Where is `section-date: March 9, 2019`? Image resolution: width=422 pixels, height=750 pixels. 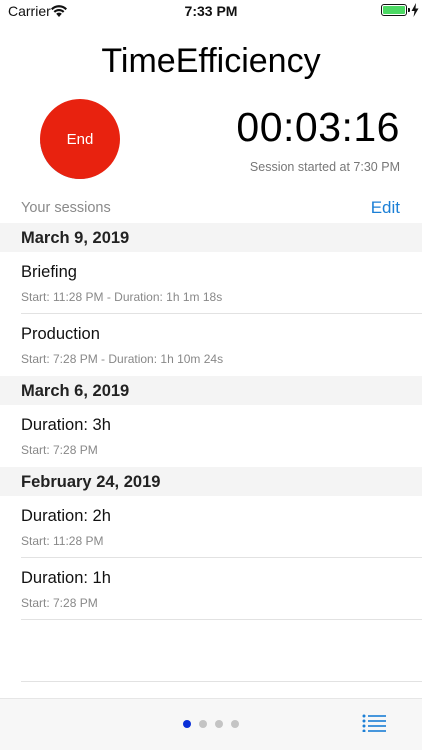 section-date: March 9, 2019 is located at coordinates (75, 238).